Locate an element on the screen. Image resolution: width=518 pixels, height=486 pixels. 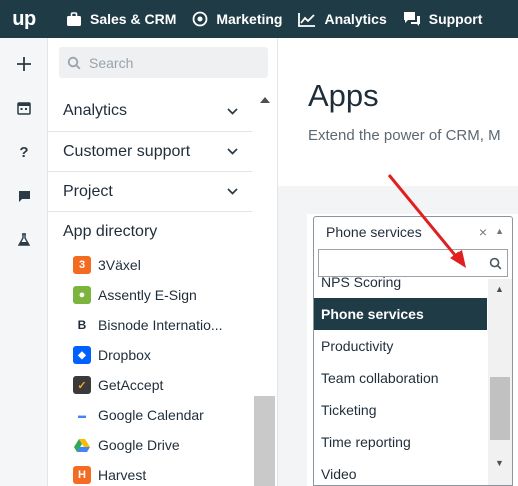
app-harvest-icon: H is located at coordinates (82, 475).